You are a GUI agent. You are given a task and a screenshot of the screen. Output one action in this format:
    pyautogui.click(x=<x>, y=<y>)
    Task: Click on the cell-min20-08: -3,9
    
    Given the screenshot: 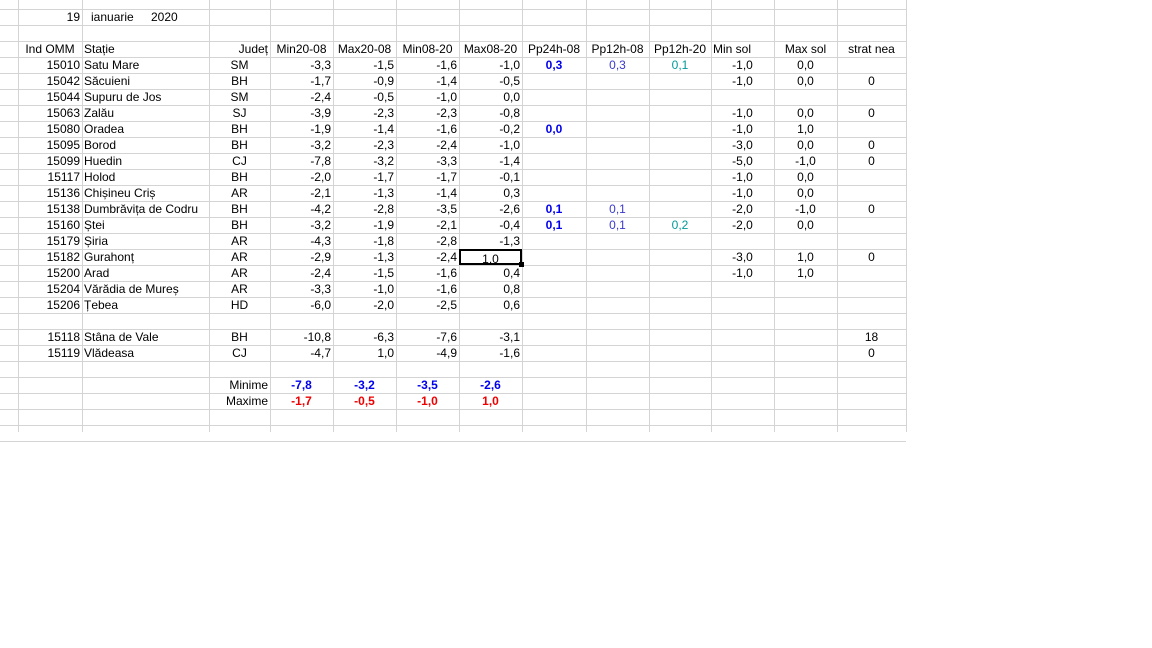 What is the action you would take?
    pyautogui.click(x=301, y=113)
    